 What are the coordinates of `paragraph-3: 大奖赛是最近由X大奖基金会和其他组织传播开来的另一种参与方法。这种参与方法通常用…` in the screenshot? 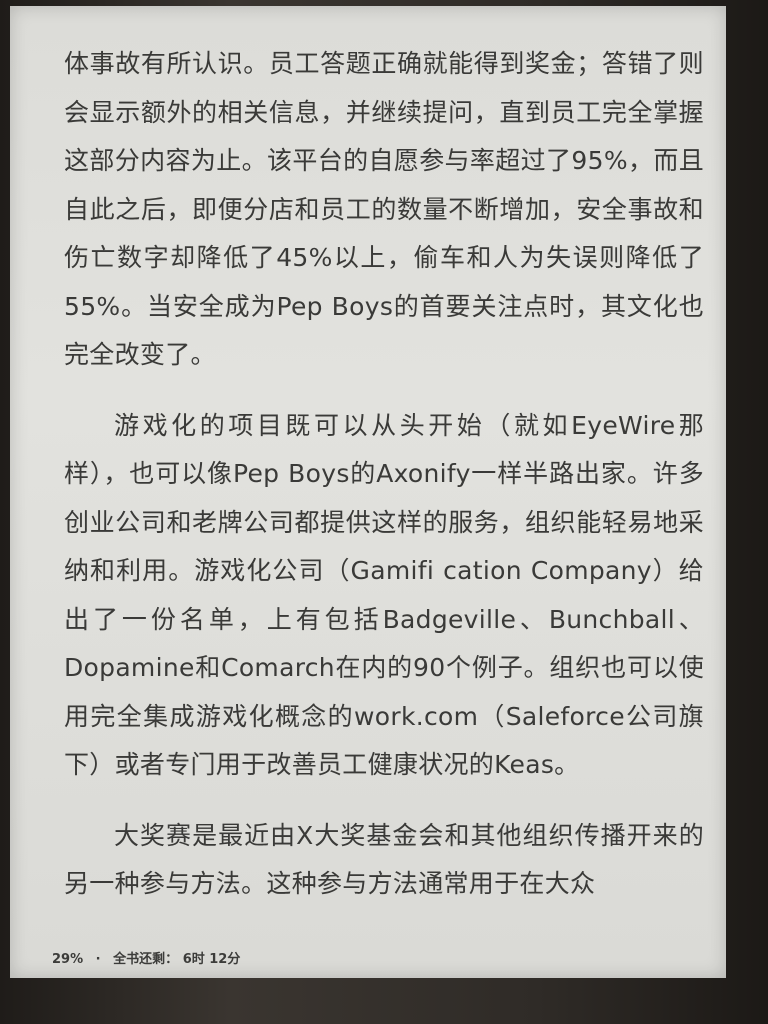 It's located at (384, 859).